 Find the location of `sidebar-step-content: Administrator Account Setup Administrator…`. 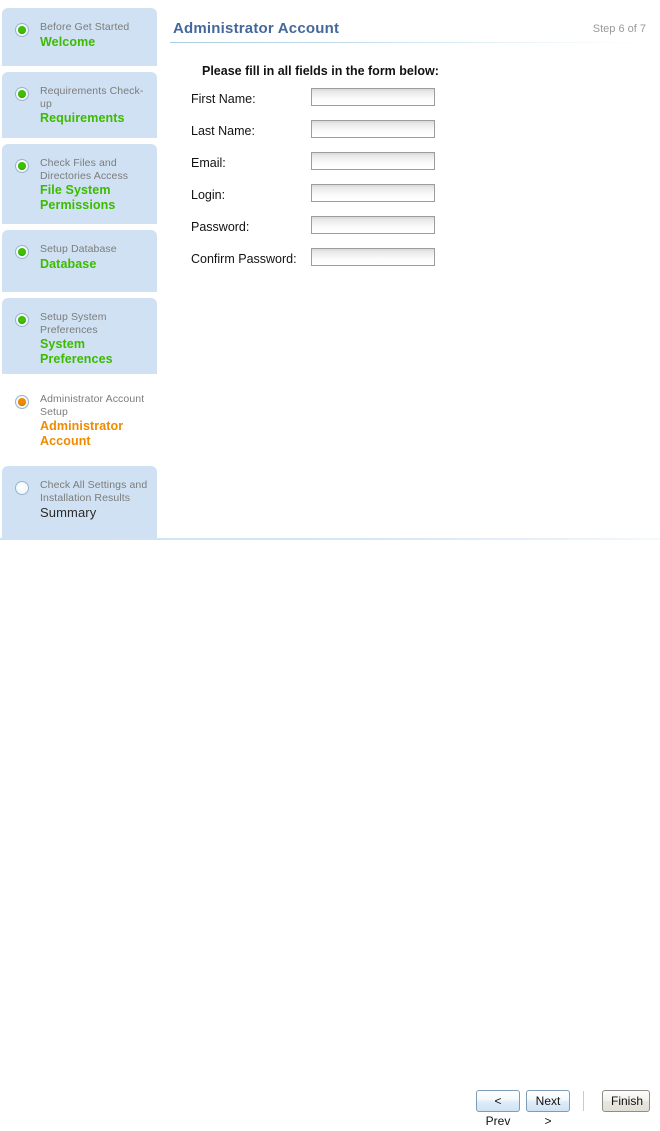

sidebar-step-content: Administrator Account Setup Administrator… is located at coordinates (79, 420).